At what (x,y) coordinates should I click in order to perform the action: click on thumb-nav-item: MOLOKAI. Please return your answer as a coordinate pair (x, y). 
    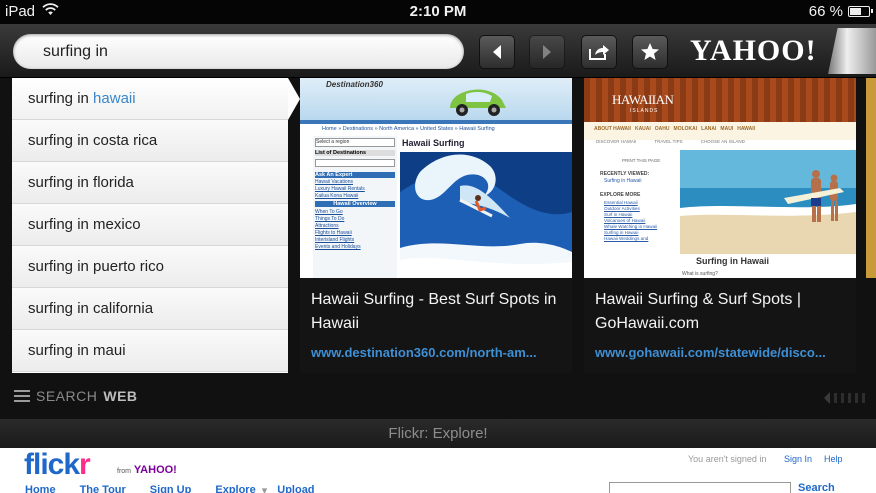
    Looking at the image, I should click on (685, 129).